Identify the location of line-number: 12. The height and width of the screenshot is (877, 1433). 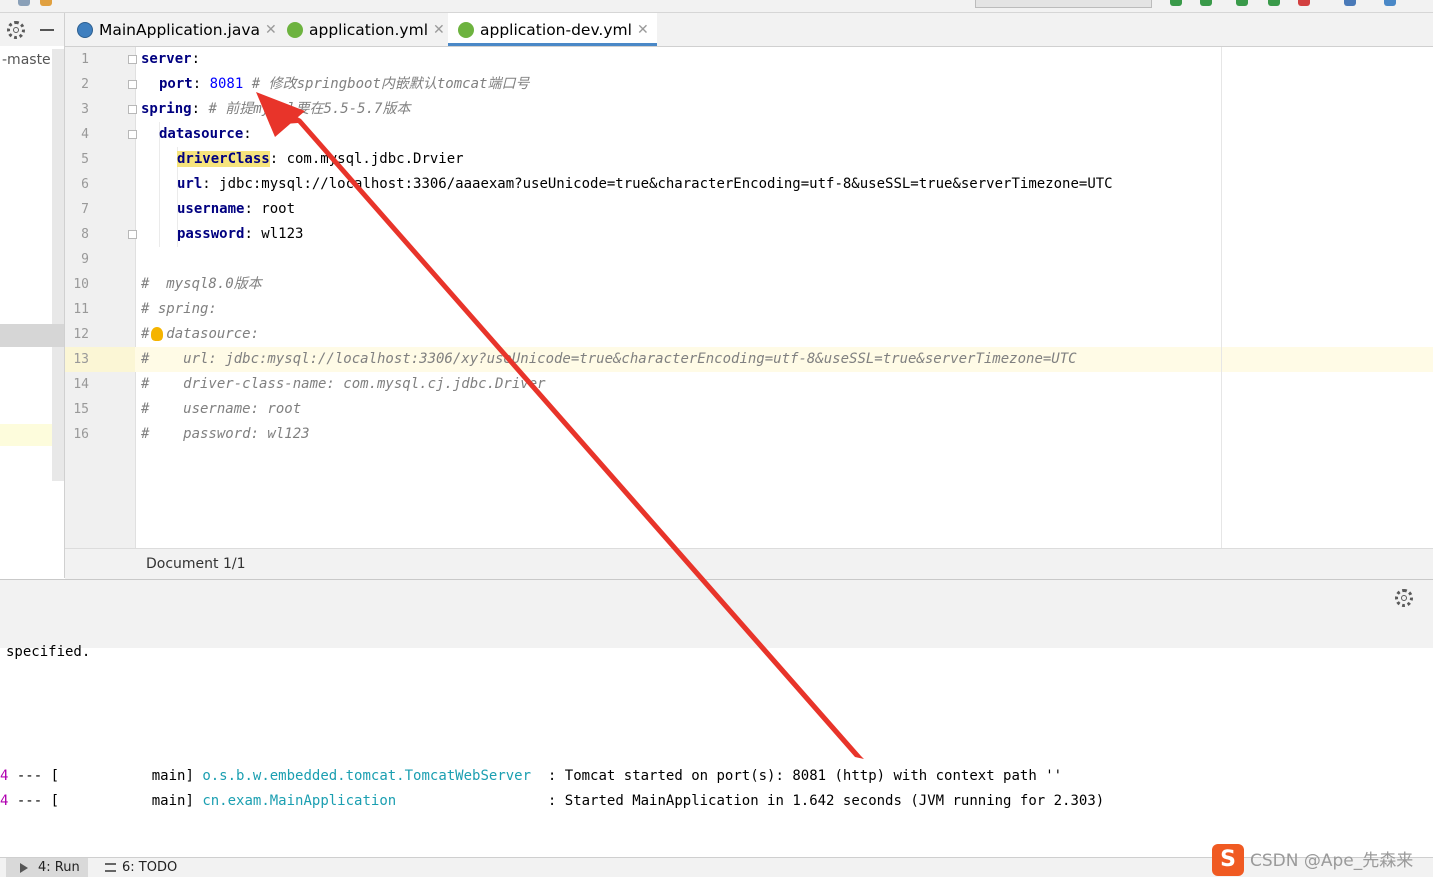
(77, 334).